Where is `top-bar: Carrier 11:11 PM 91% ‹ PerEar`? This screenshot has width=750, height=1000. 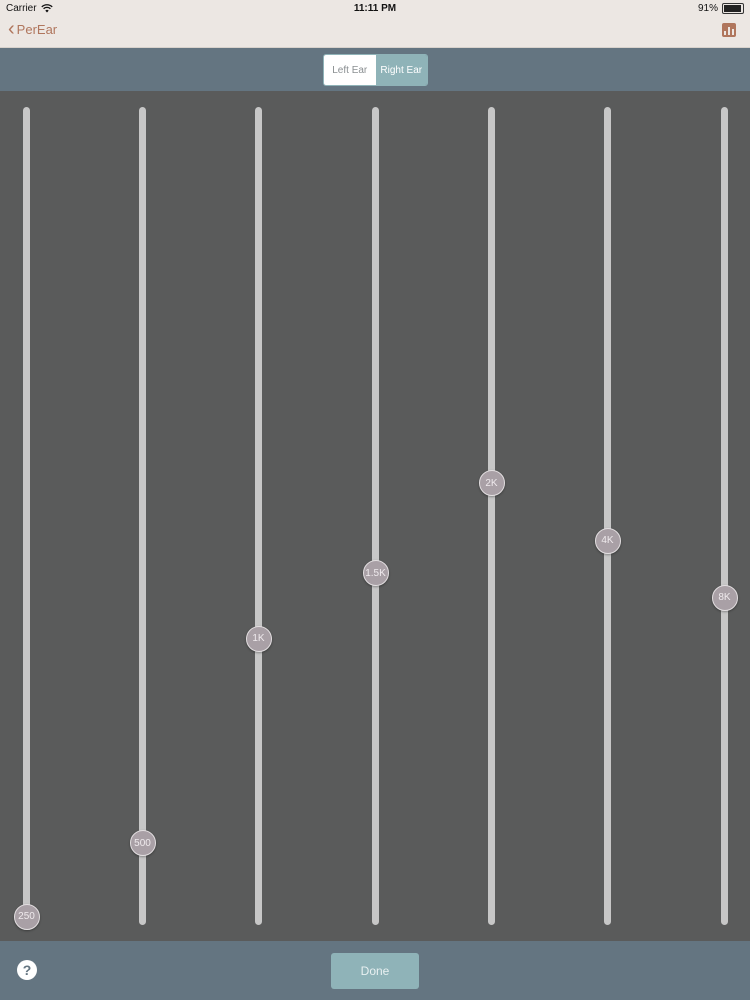
top-bar: Carrier 11:11 PM 91% ‹ PerEar is located at coordinates (375, 24).